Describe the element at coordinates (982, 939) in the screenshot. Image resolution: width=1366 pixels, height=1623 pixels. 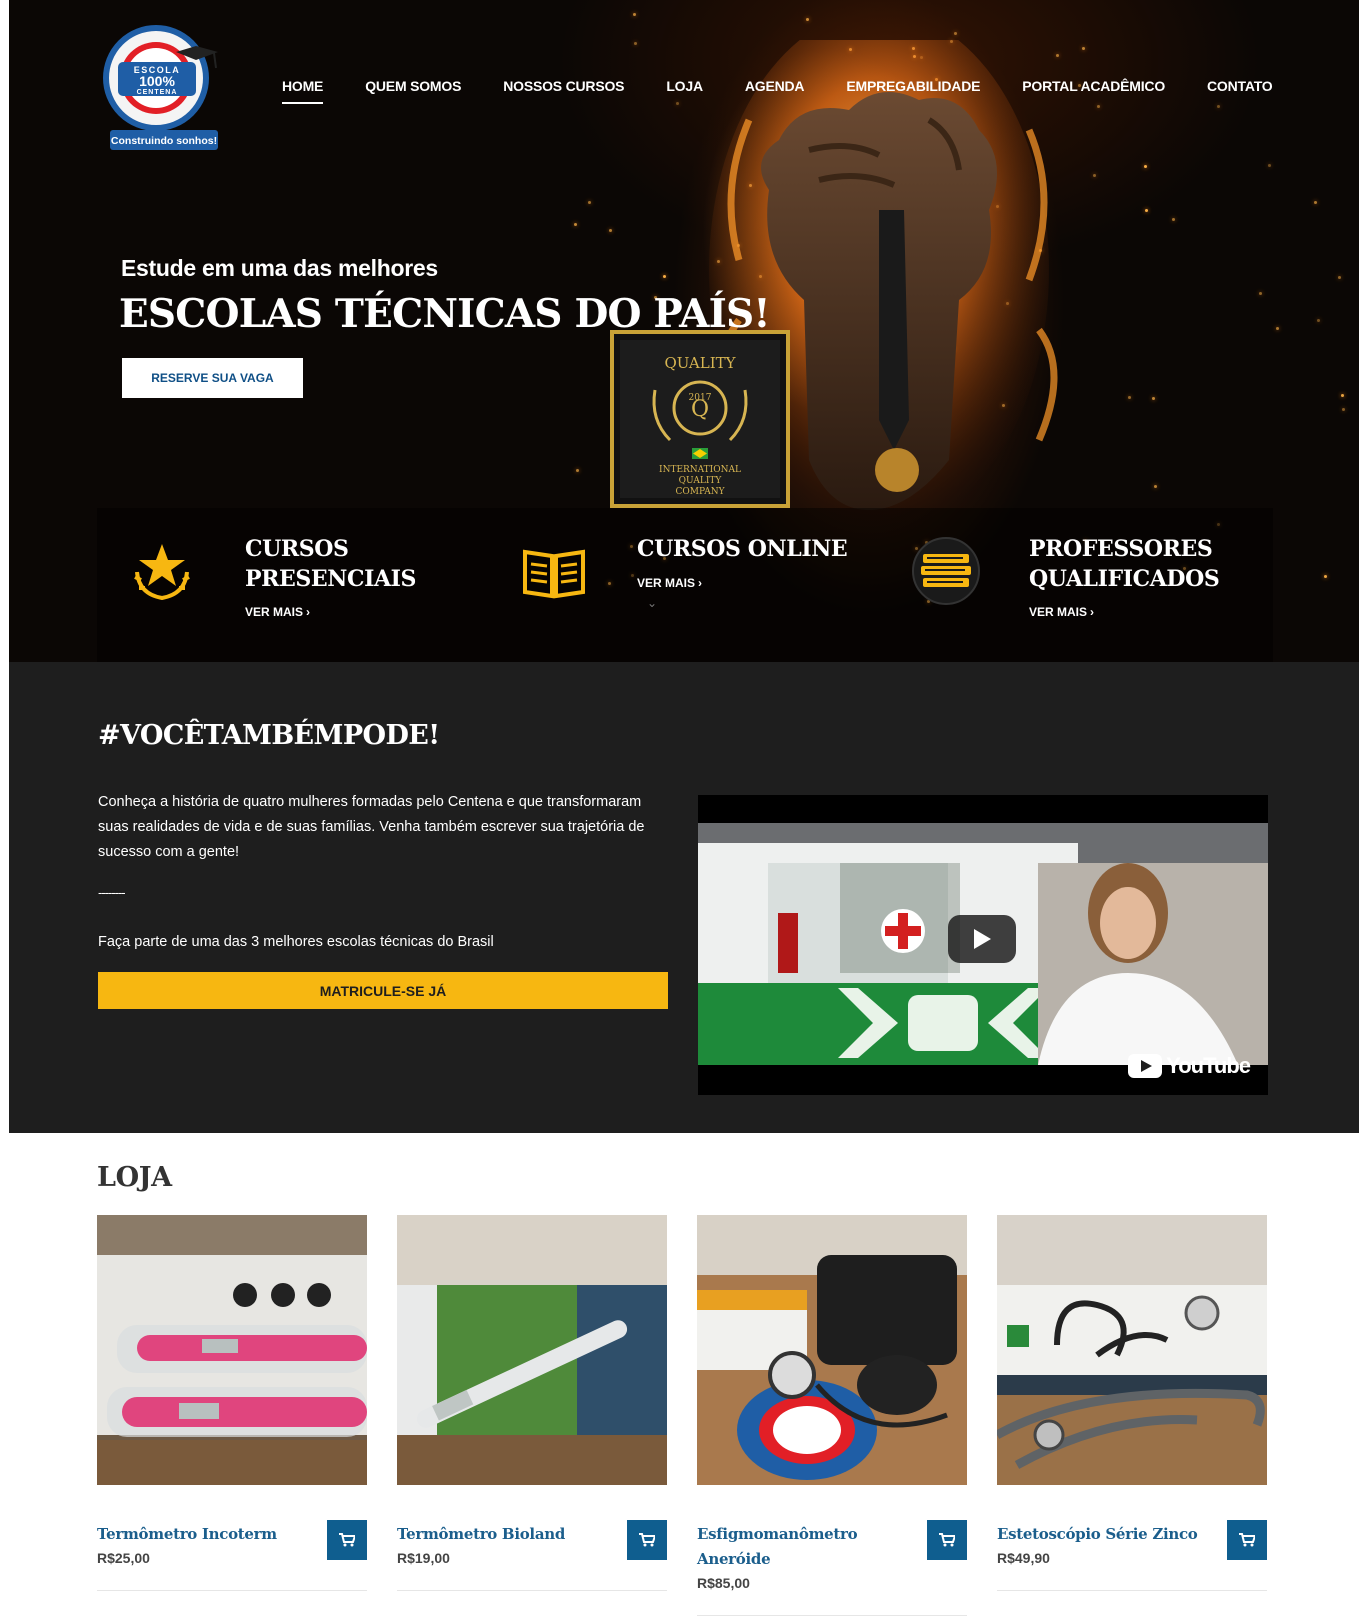
I see `play-button` at that location.